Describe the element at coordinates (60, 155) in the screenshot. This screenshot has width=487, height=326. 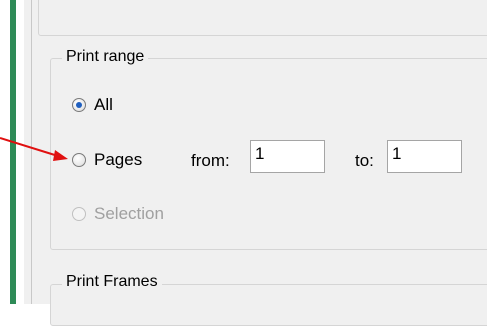
I see `annotation-arrow-head` at that location.